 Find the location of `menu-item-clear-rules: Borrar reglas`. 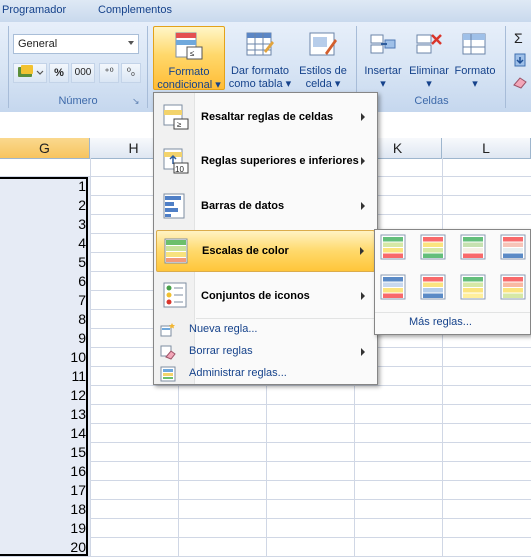

menu-item-clear-rules: Borrar reglas is located at coordinates (265, 352).